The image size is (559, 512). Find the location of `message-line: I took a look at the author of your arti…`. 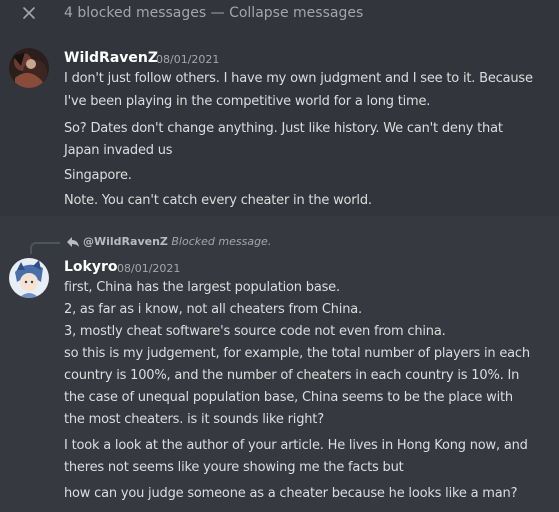

message-line: I took a look at the author of your arti… is located at coordinates (296, 445).